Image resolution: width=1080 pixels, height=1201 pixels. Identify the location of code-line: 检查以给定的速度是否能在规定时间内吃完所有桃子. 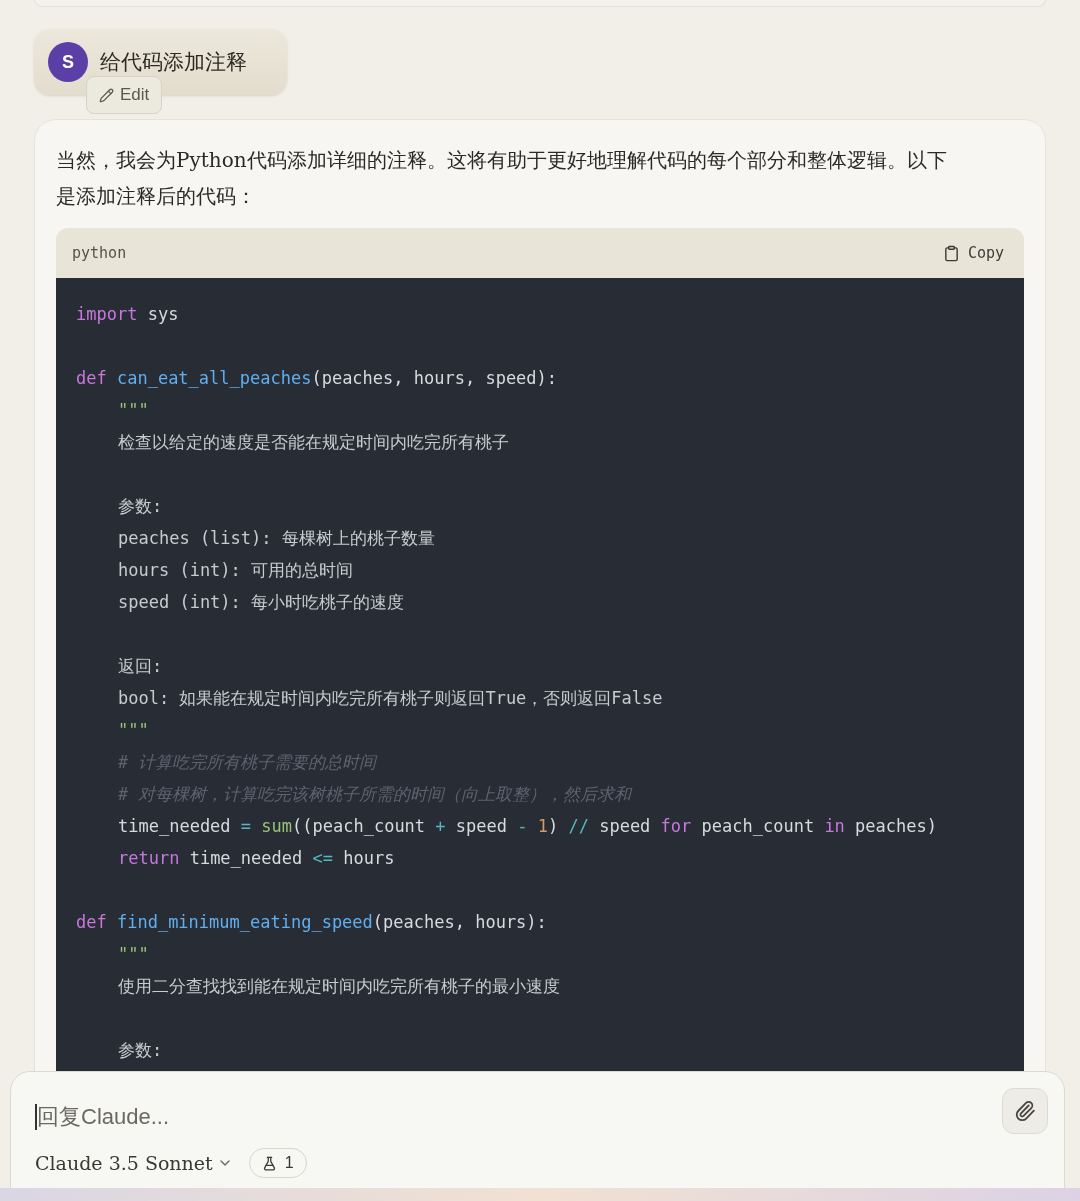
(313, 442).